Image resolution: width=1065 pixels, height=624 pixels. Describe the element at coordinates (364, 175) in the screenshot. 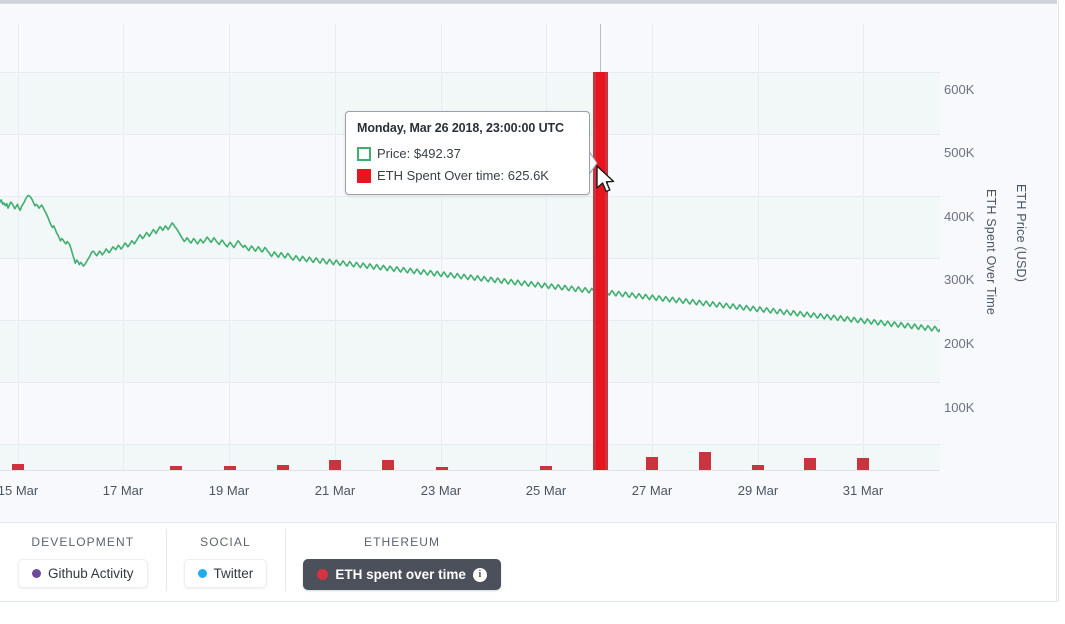

I see `eth-swatch-icon` at that location.